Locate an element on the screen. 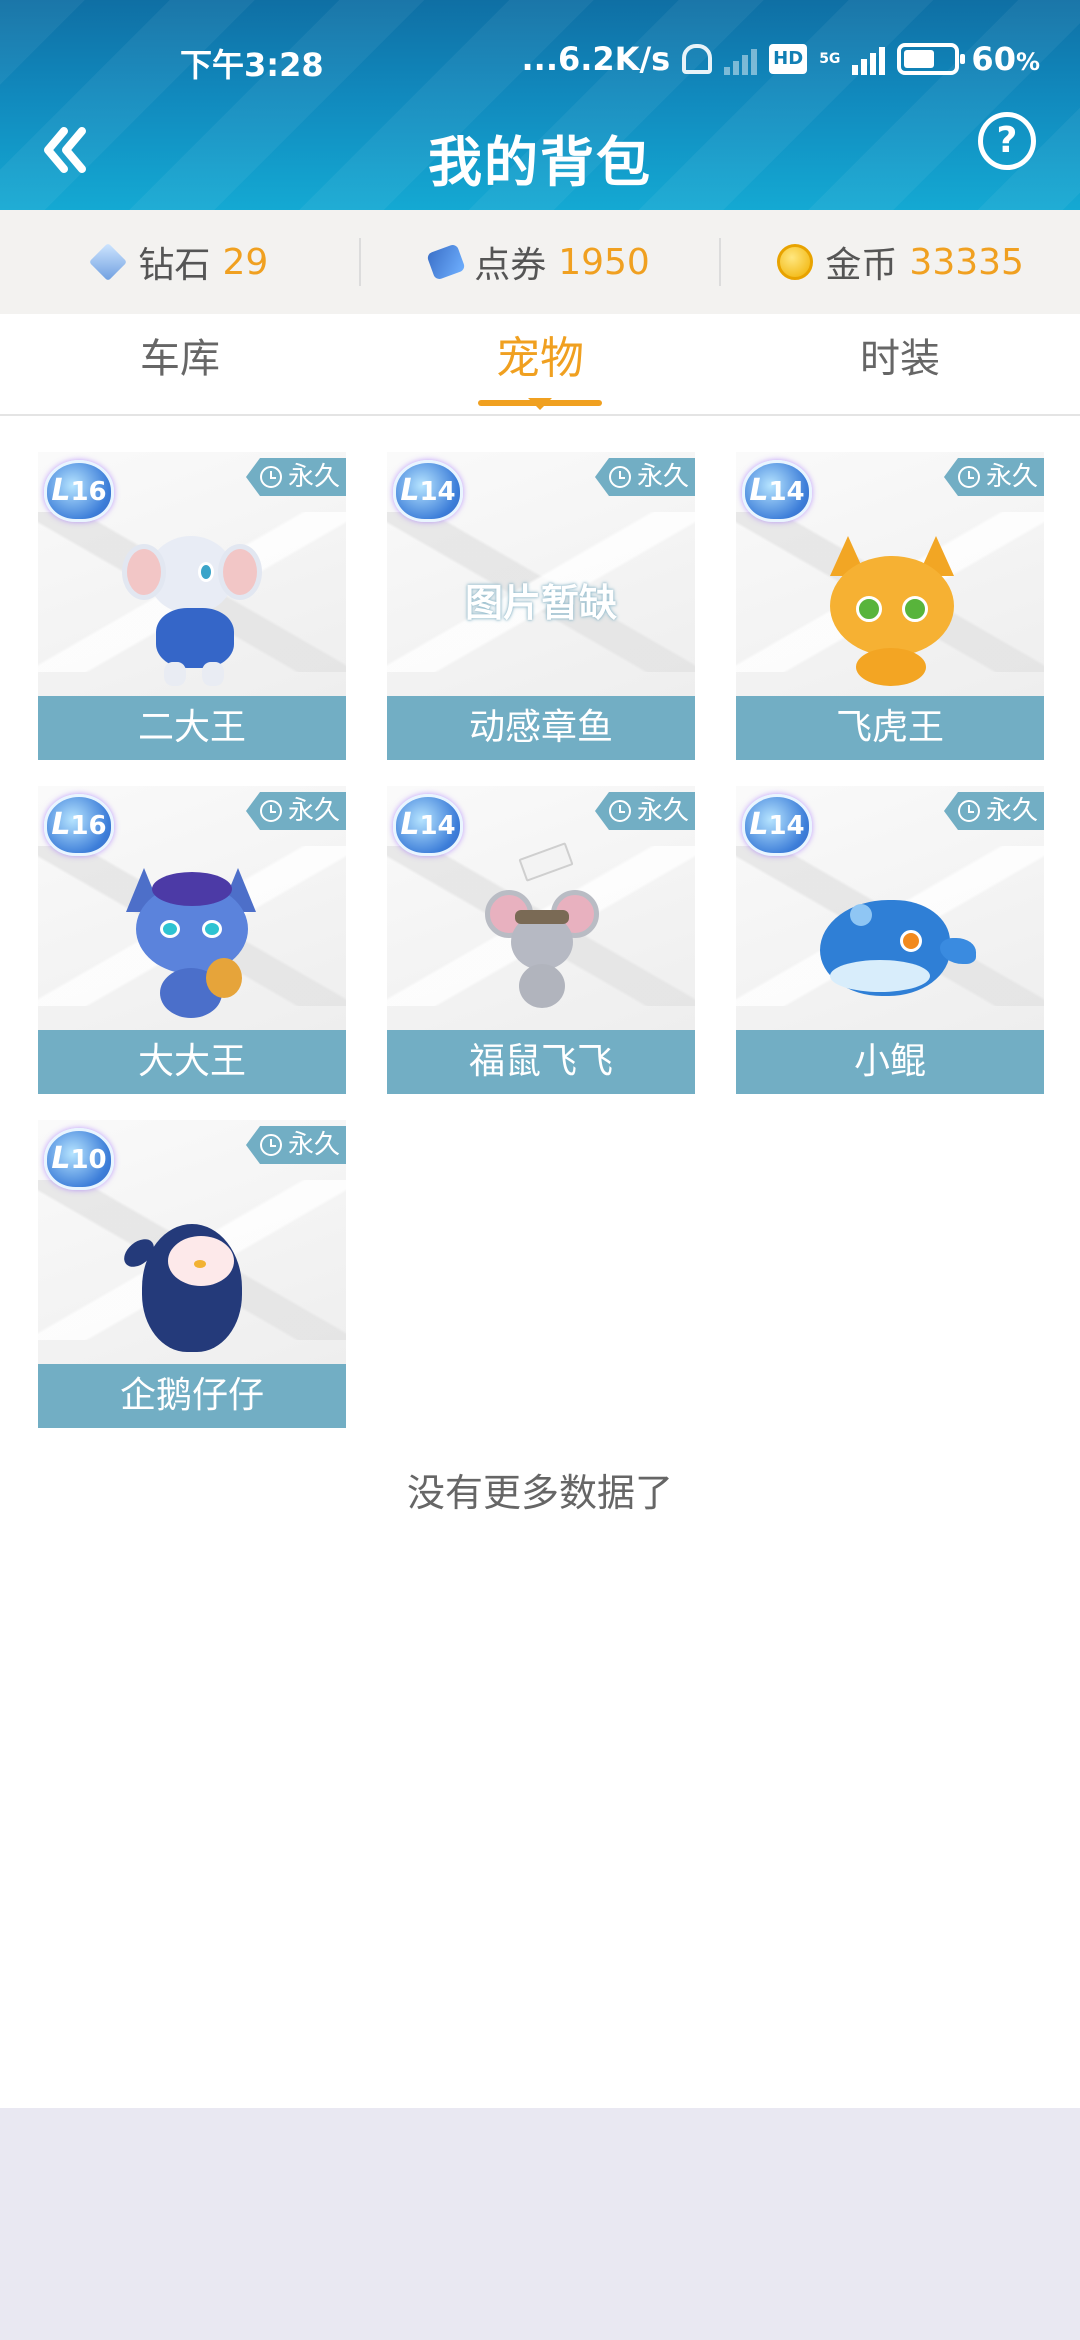  signal-strong-icon is located at coordinates (869, 59).